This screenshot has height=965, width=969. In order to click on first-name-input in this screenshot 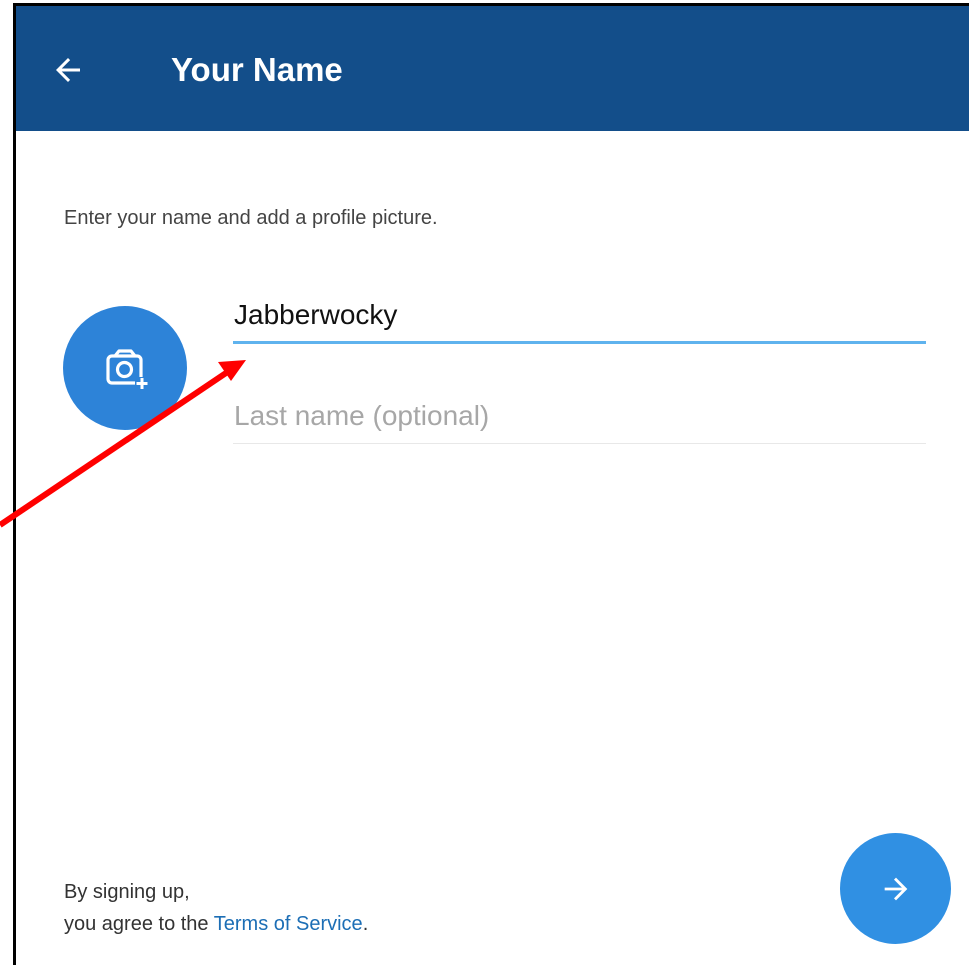, I will do `click(579, 316)`.